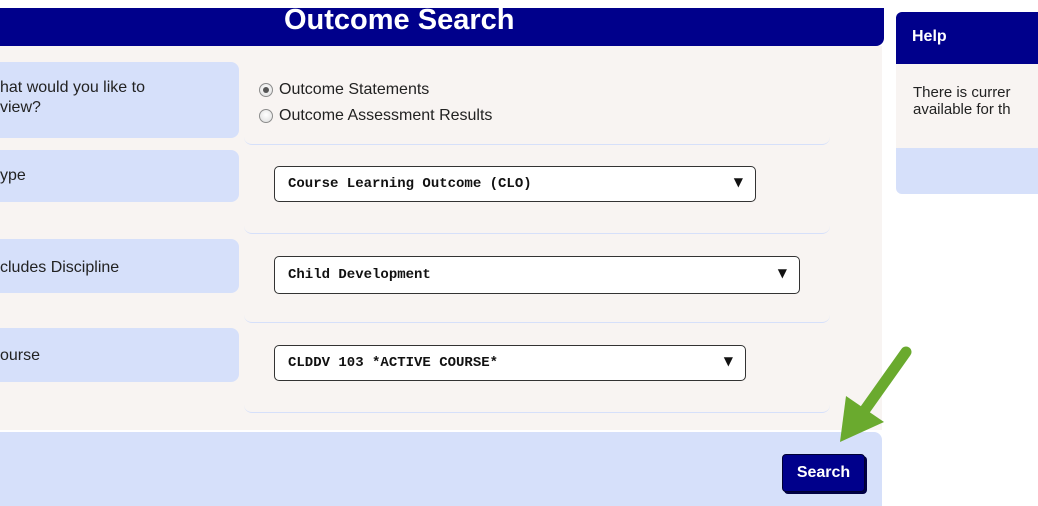 The image size is (1038, 506). I want to click on discipline-select-value: Child Development, so click(359, 275).